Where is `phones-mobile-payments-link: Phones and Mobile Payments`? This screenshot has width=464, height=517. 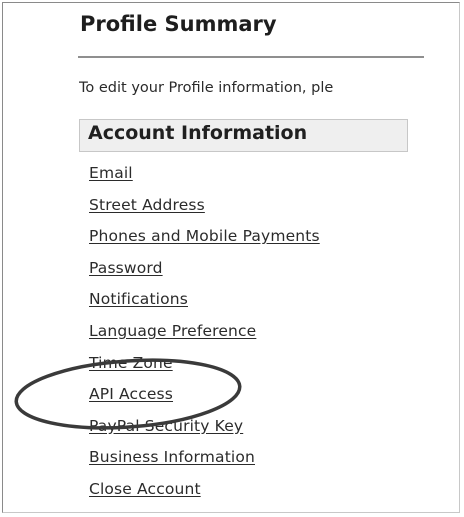 phones-mobile-payments-link: Phones and Mobile Payments is located at coordinates (204, 236).